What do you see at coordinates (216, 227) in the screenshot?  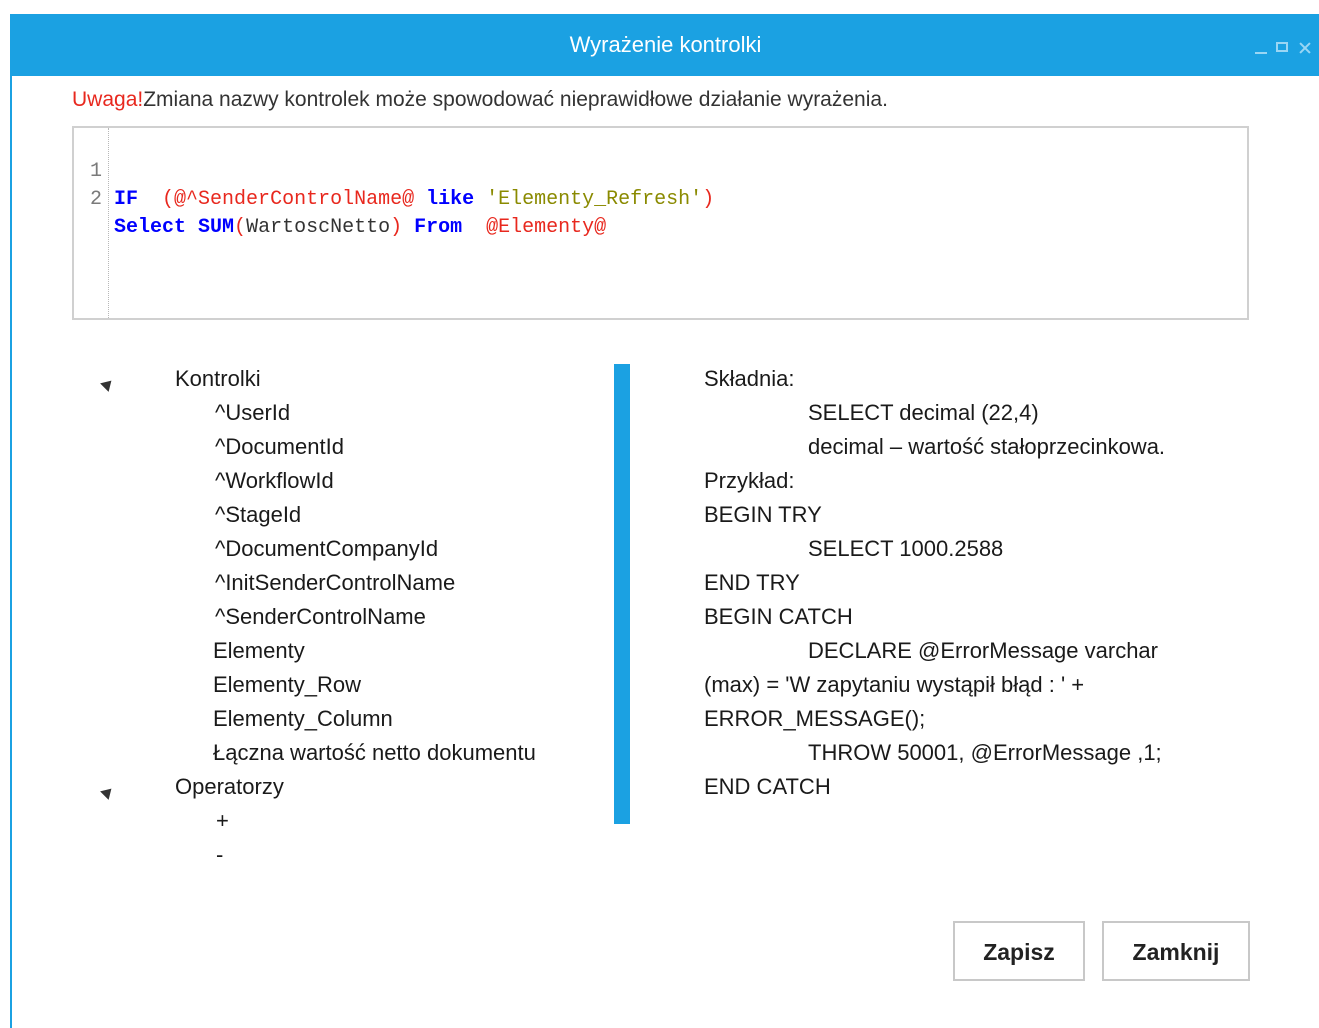 I see `keyword-sum: SUM` at bounding box center [216, 227].